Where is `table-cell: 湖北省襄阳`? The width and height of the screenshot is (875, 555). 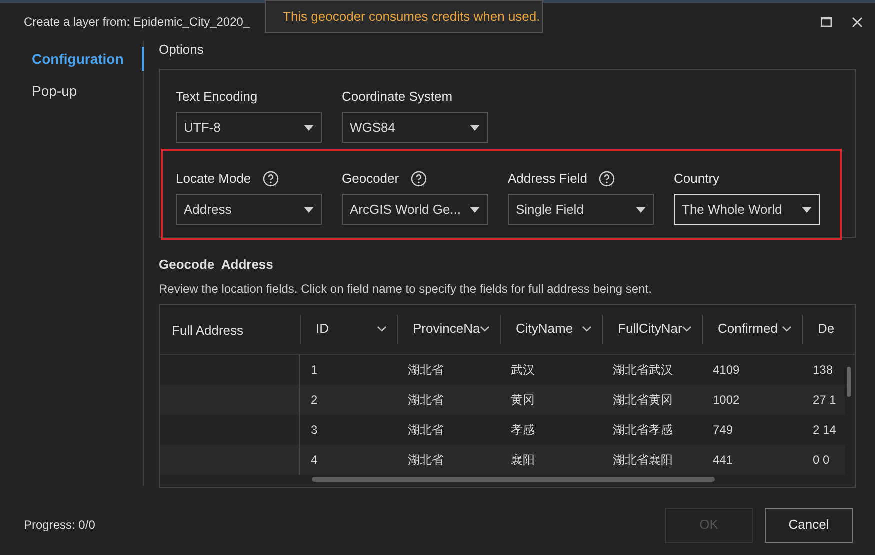
table-cell: 湖北省襄阳 is located at coordinates (643, 459).